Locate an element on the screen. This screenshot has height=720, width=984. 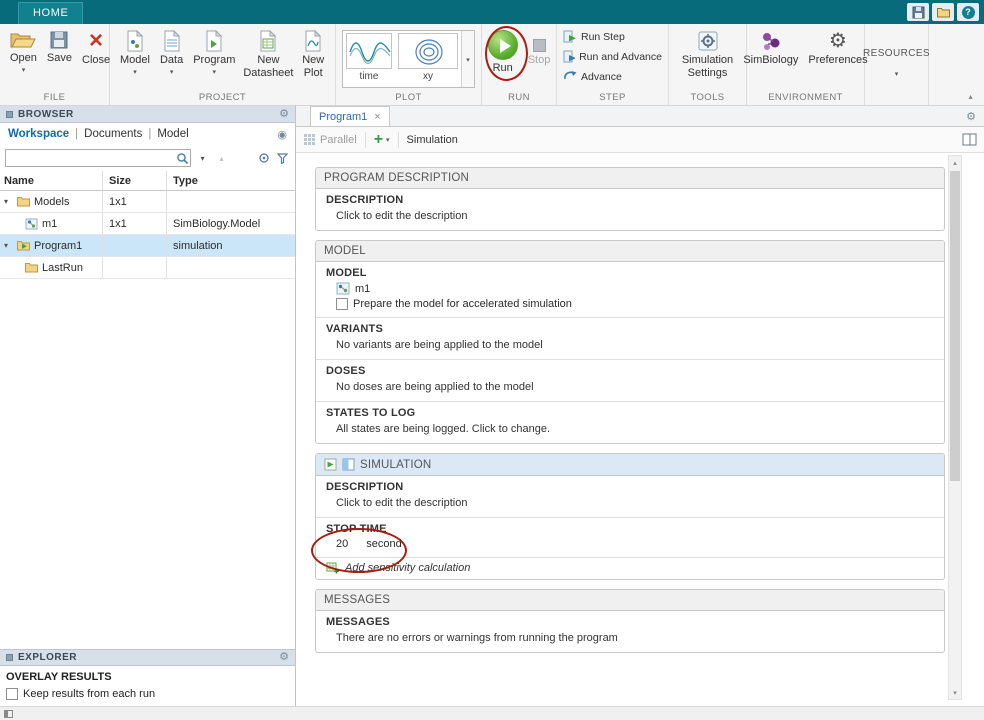
open-quick-button is located at coordinates (943, 12).